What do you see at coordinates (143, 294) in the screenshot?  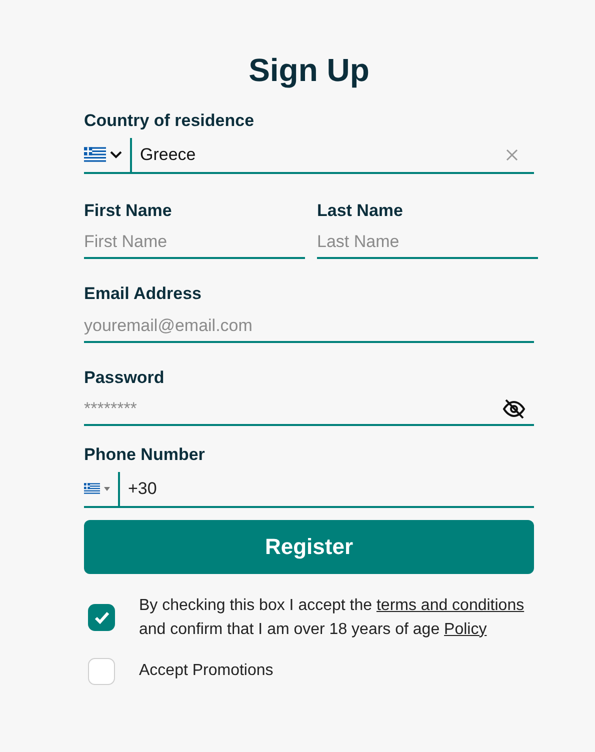 I see `field-label: Email Address` at bounding box center [143, 294].